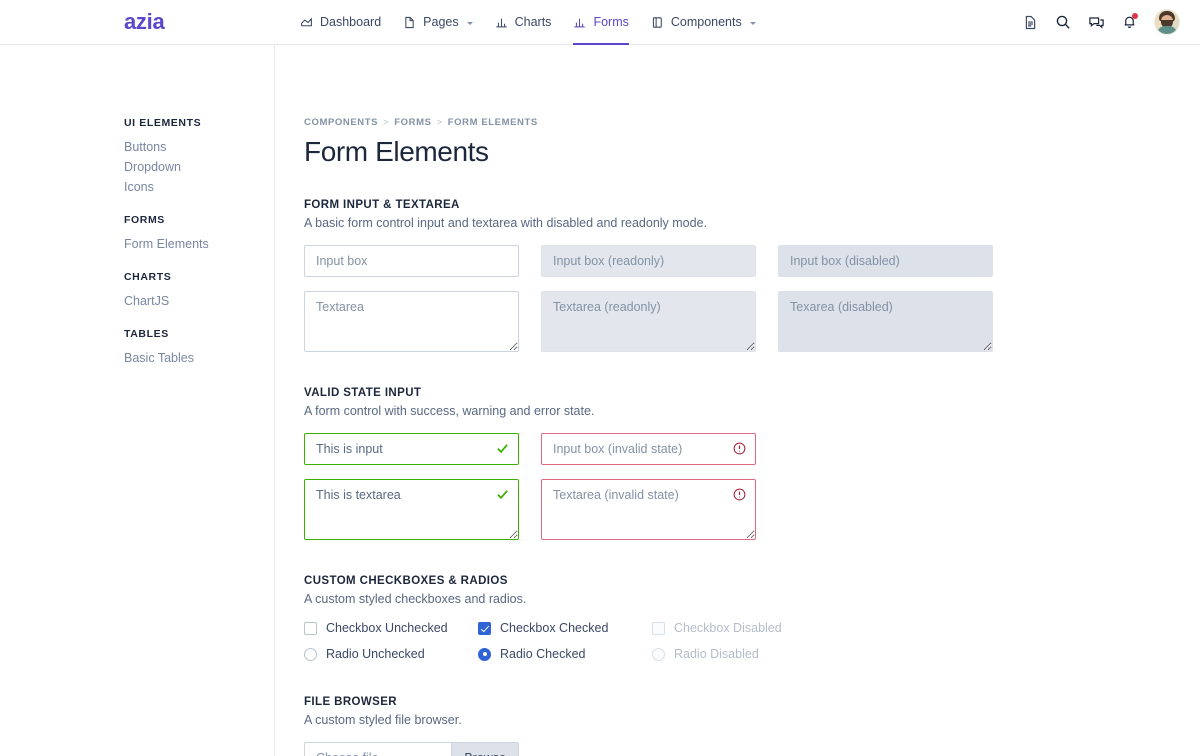  I want to click on sidebar-group-title: CHARTS, so click(148, 277).